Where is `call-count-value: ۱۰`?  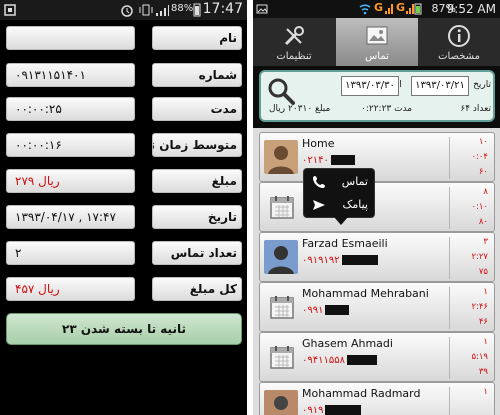
call-count-value: ۱۰ is located at coordinates (483, 142).